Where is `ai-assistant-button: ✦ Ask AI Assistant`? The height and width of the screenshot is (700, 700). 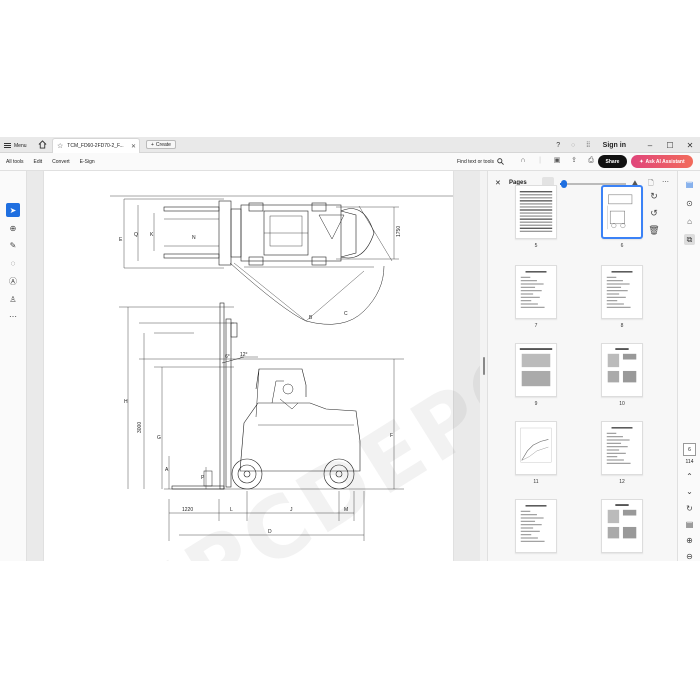 ai-assistant-button: ✦ Ask AI Assistant is located at coordinates (662, 161).